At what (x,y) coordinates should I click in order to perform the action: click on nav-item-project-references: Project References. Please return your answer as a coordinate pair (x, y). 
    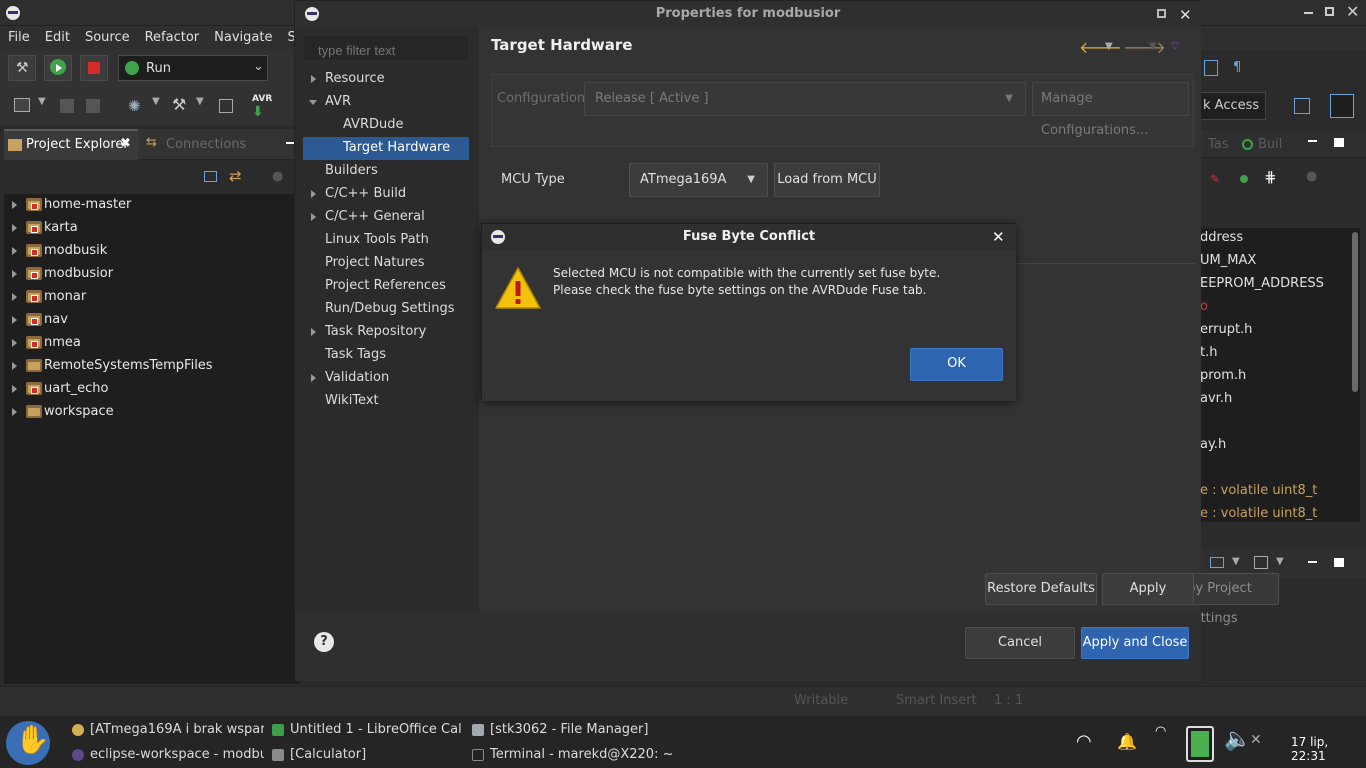
    Looking at the image, I should click on (386, 286).